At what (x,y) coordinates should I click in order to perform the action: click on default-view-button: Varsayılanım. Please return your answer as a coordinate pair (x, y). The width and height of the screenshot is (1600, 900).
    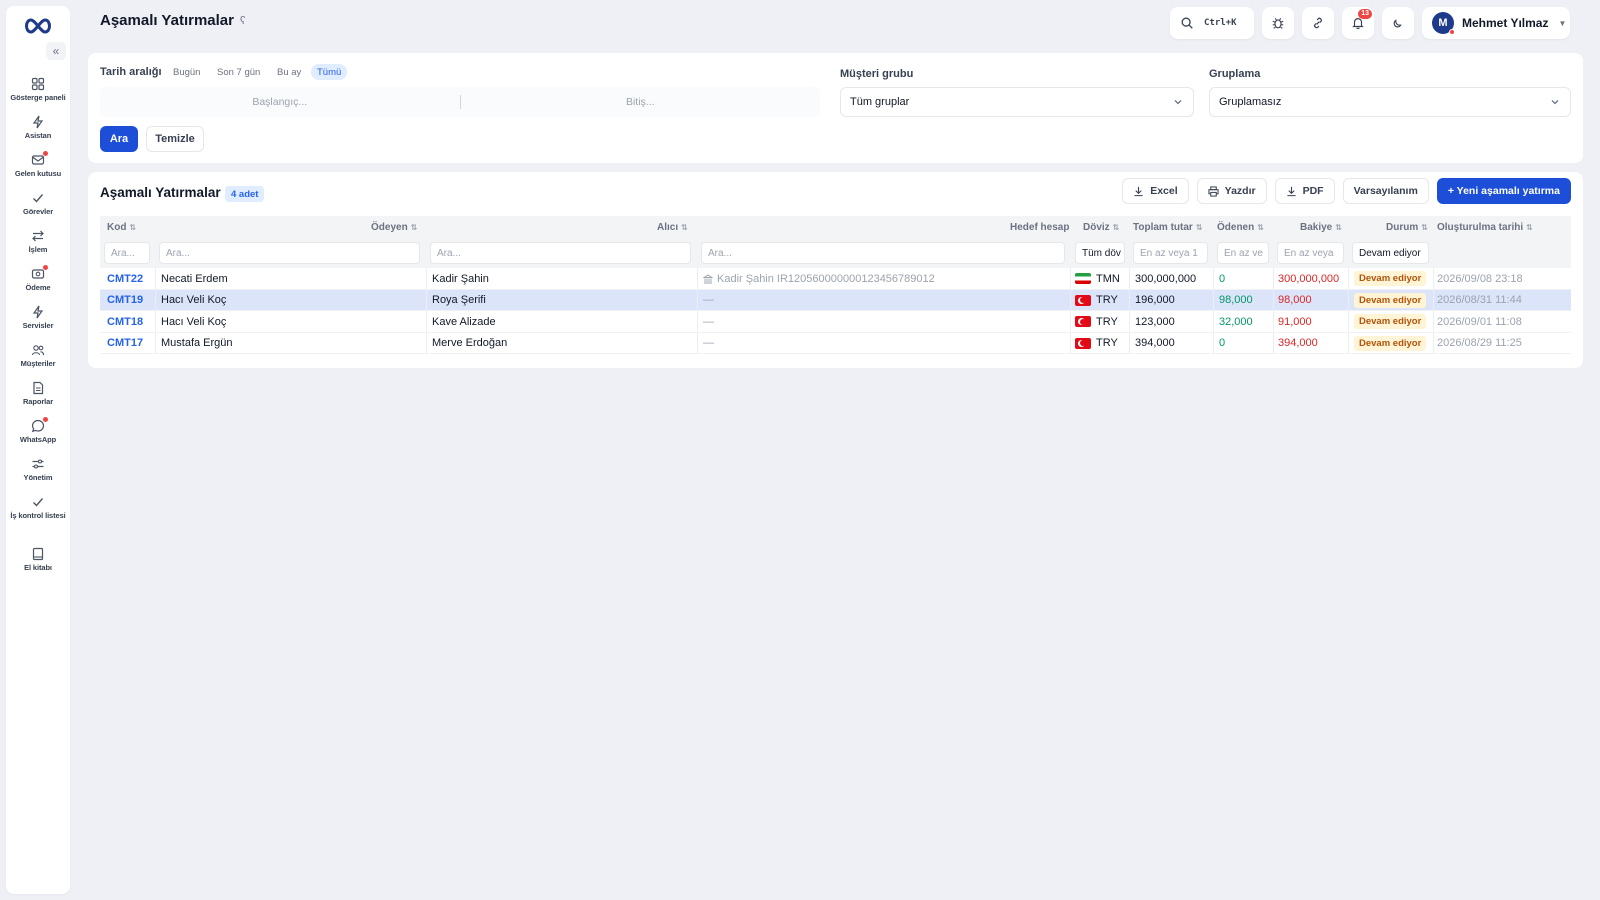
    Looking at the image, I should click on (1385, 191).